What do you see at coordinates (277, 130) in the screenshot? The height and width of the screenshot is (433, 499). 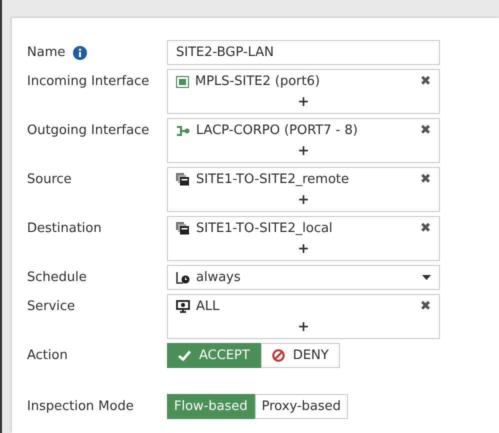 I see `selected-entry: LACP-CORPO (PORT7 - 8)` at bounding box center [277, 130].